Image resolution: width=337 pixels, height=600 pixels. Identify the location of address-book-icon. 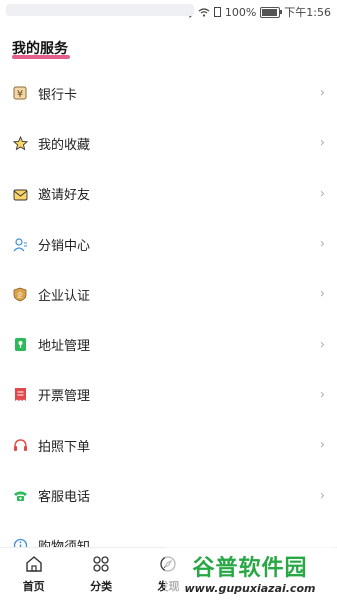
(20, 345).